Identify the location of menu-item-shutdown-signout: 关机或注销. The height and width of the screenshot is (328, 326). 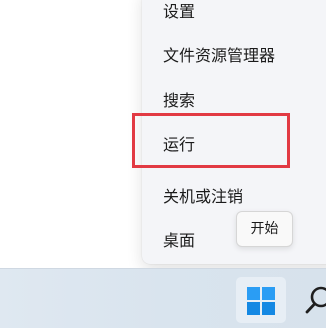
(203, 197).